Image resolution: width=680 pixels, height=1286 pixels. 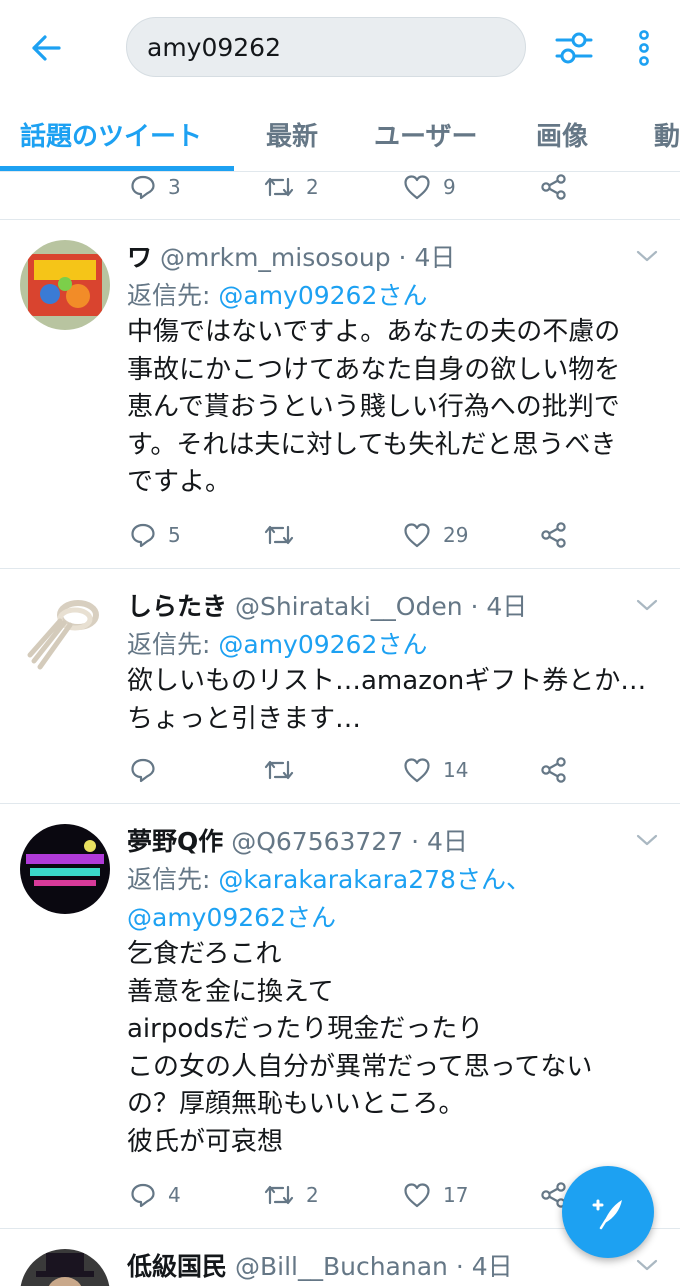 I want to click on tweet-actions: 5 29, so click(x=340, y=535).